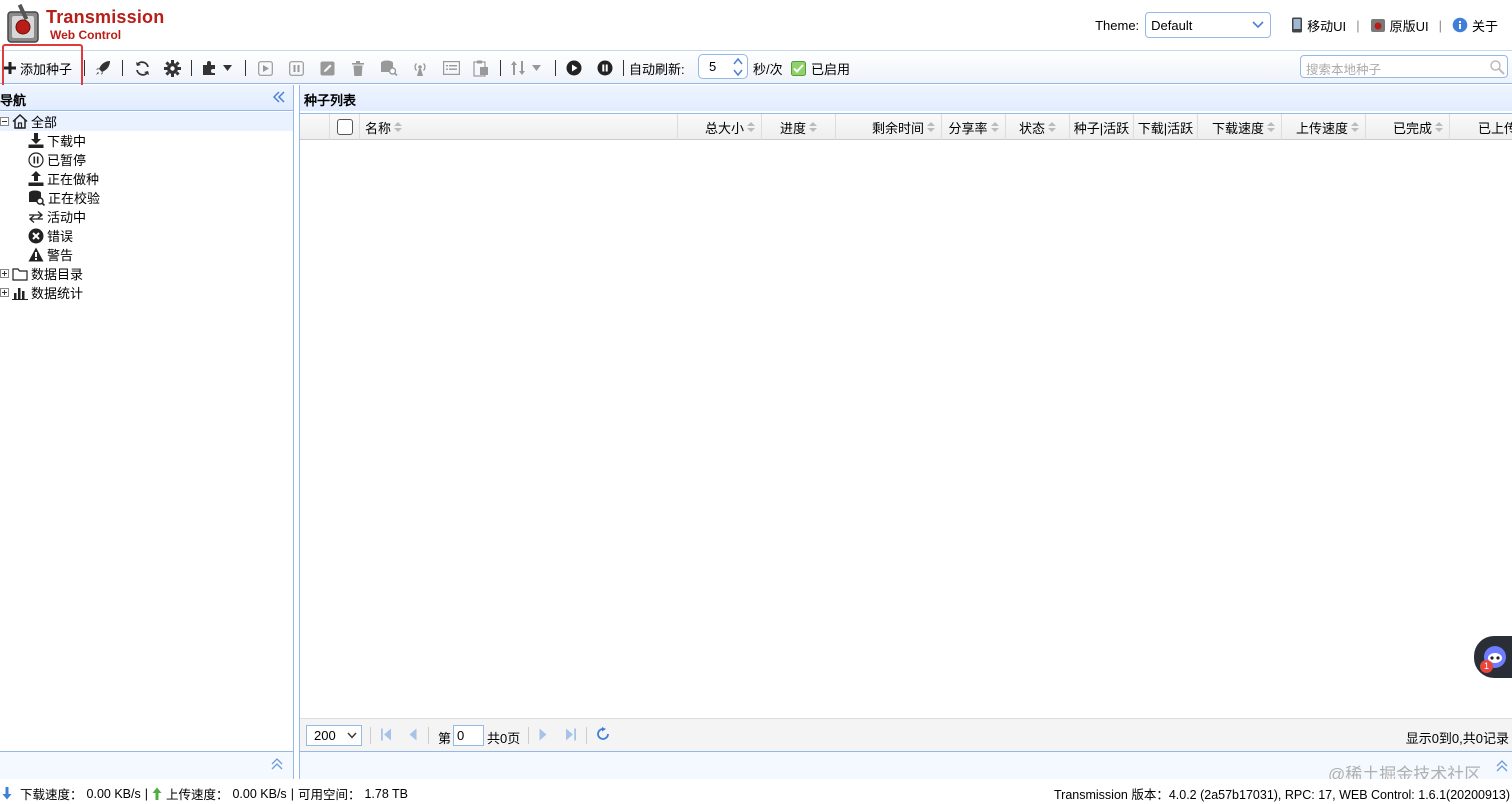  I want to click on nav-item-warning: 警告, so click(50, 254).